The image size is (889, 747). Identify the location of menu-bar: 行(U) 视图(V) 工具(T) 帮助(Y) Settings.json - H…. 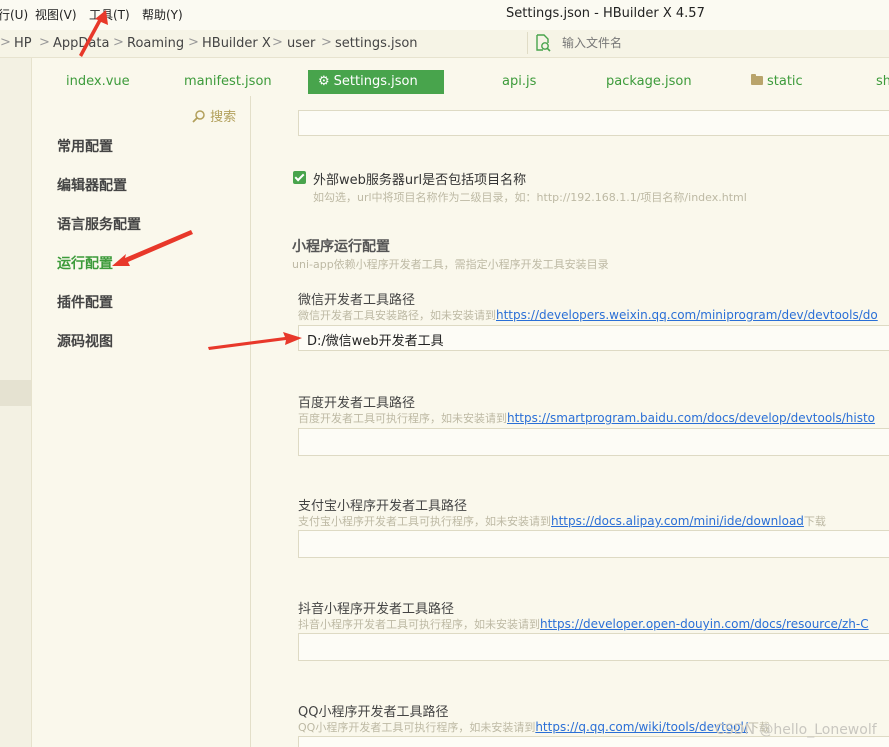
(444, 15).